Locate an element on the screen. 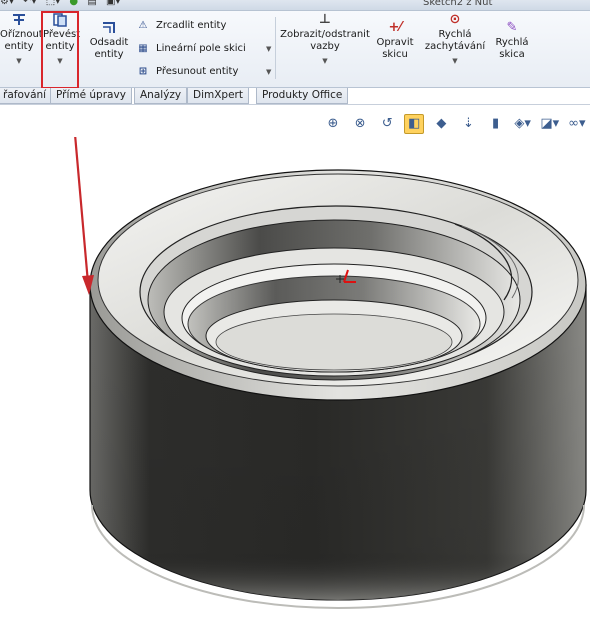  repair-sketch-button: +⁄ Opravit skicu is located at coordinates (395, 41).